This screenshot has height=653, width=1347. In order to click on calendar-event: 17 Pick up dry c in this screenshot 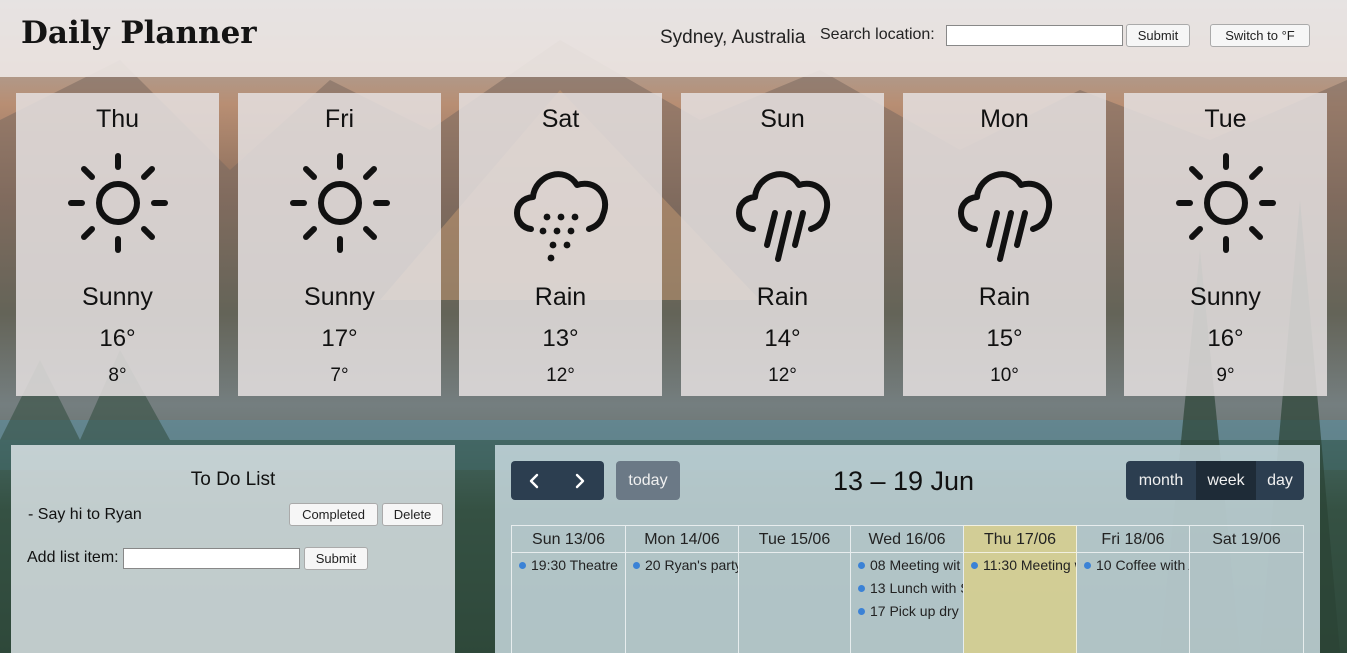, I will do `click(907, 610)`.